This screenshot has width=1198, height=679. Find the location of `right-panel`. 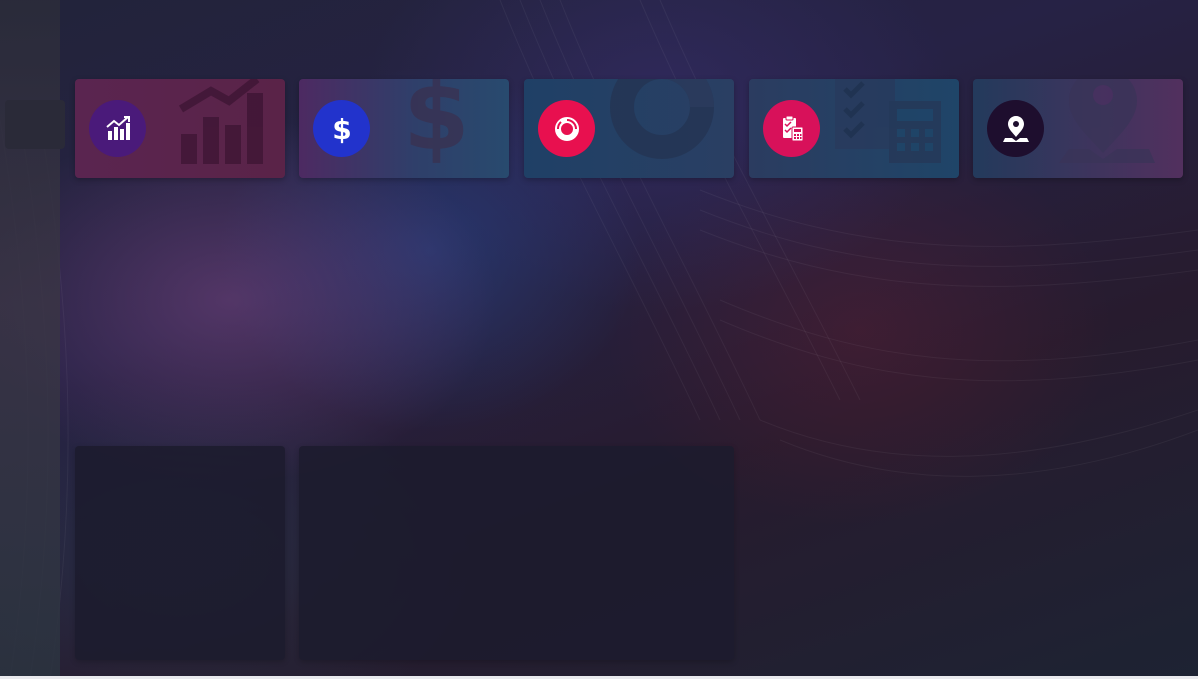

right-panel is located at coordinates (516, 553).